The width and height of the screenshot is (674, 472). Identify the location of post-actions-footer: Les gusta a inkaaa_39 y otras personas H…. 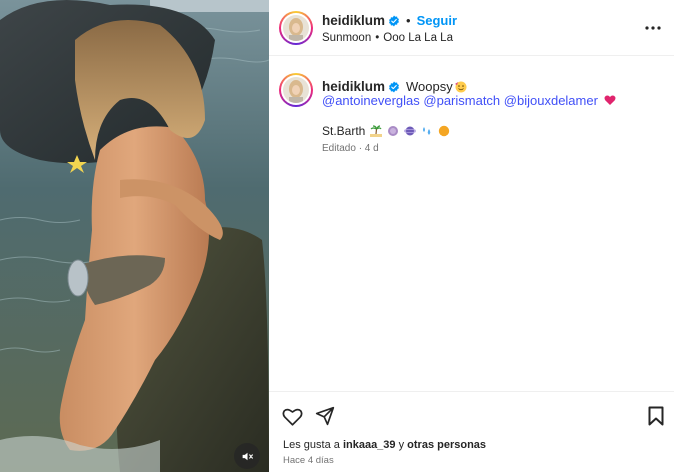
(471, 431).